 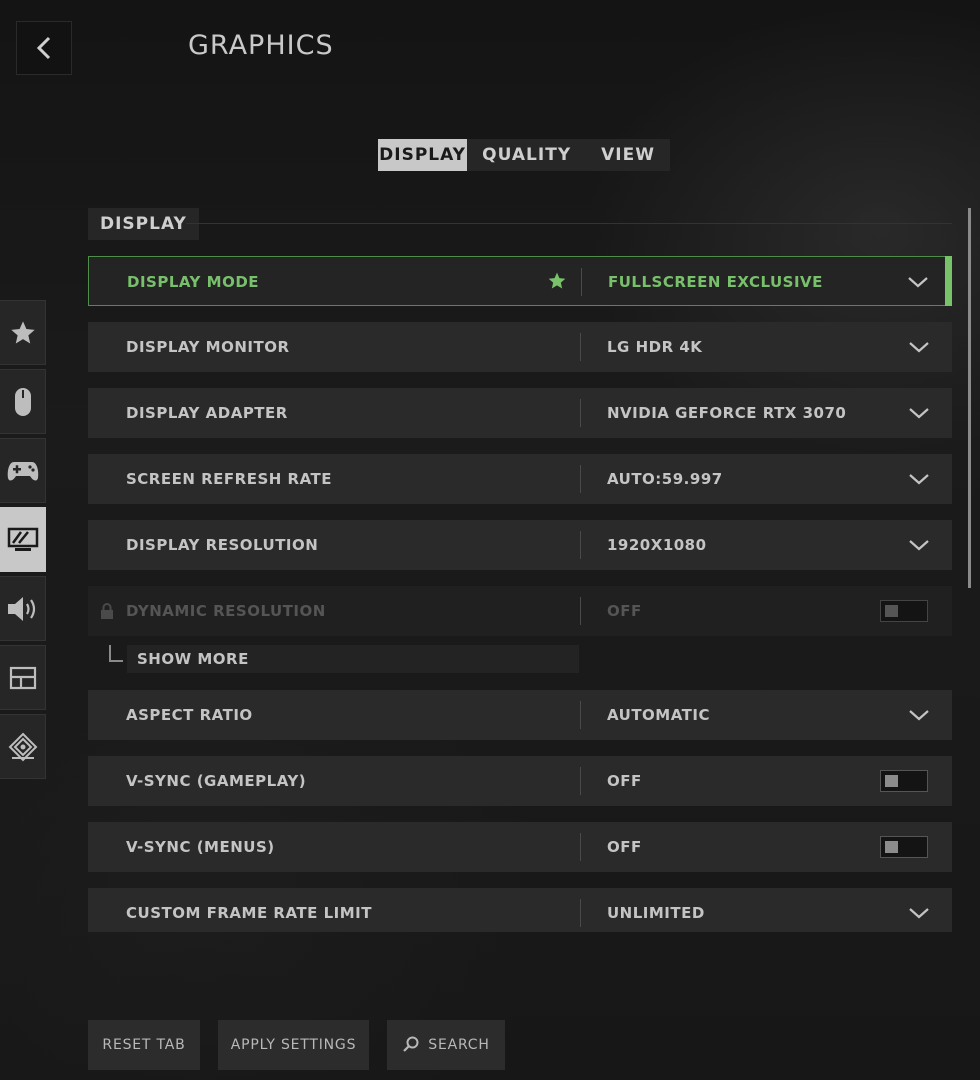 I want to click on setting-value: AUTOMATIC, so click(x=659, y=715).